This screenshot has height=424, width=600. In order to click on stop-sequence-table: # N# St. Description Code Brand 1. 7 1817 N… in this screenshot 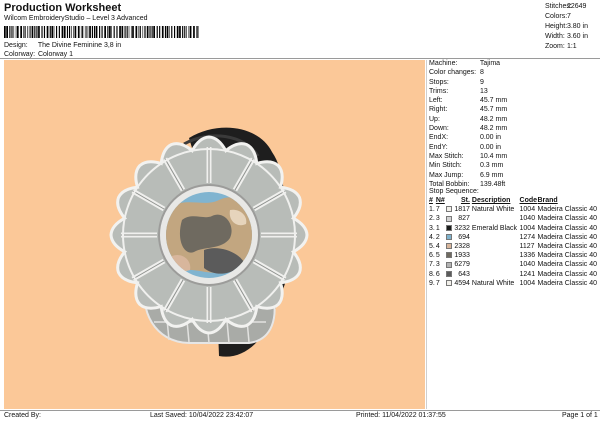, I will do `click(513, 242)`.